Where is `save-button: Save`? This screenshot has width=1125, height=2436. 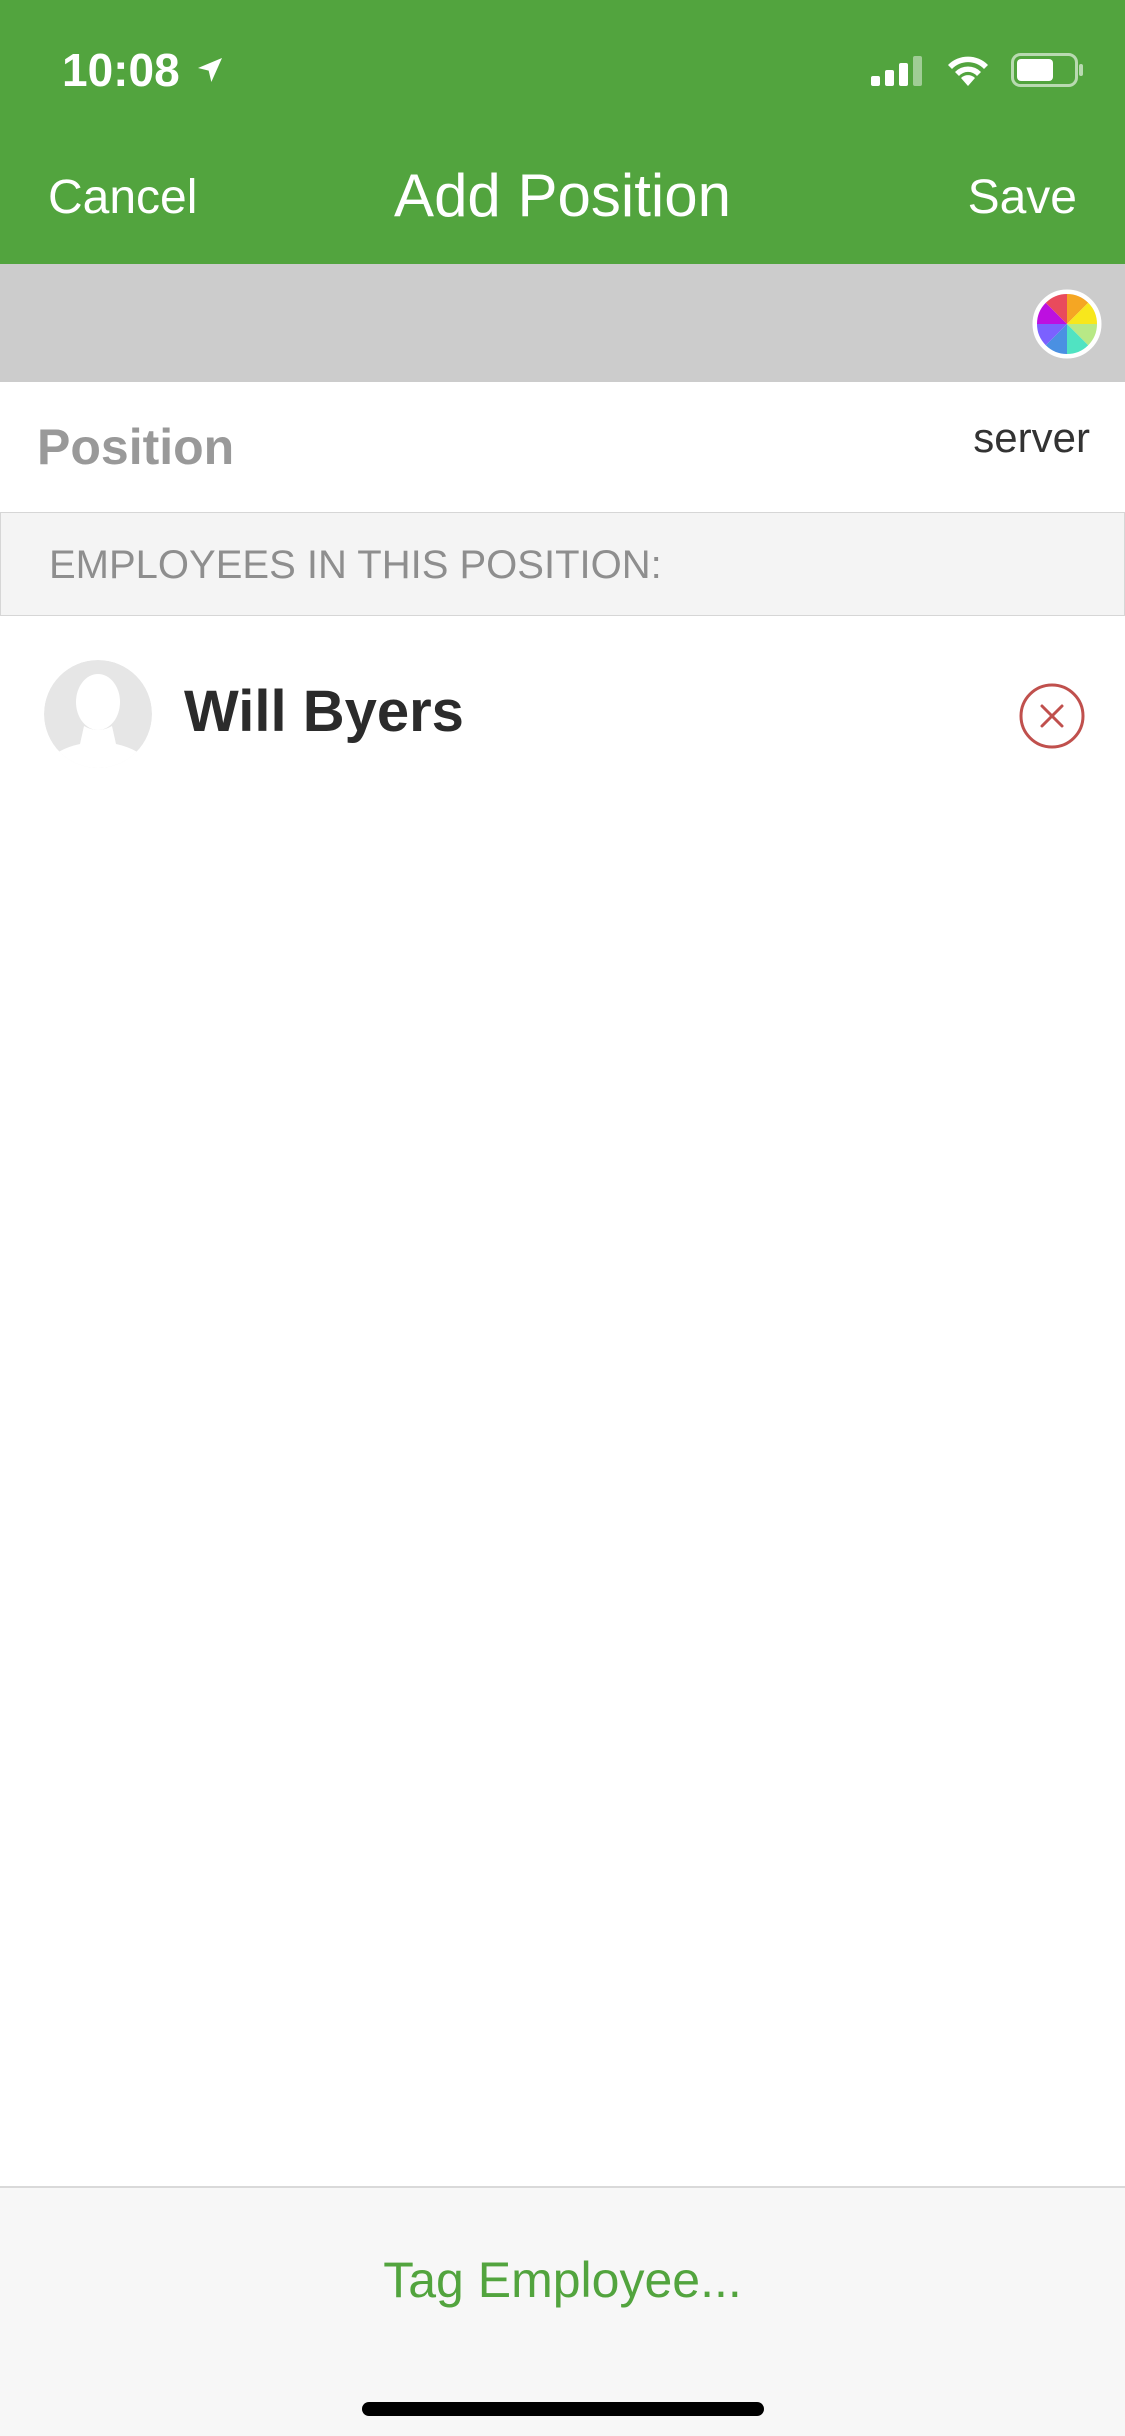 save-button: Save is located at coordinates (1022, 198).